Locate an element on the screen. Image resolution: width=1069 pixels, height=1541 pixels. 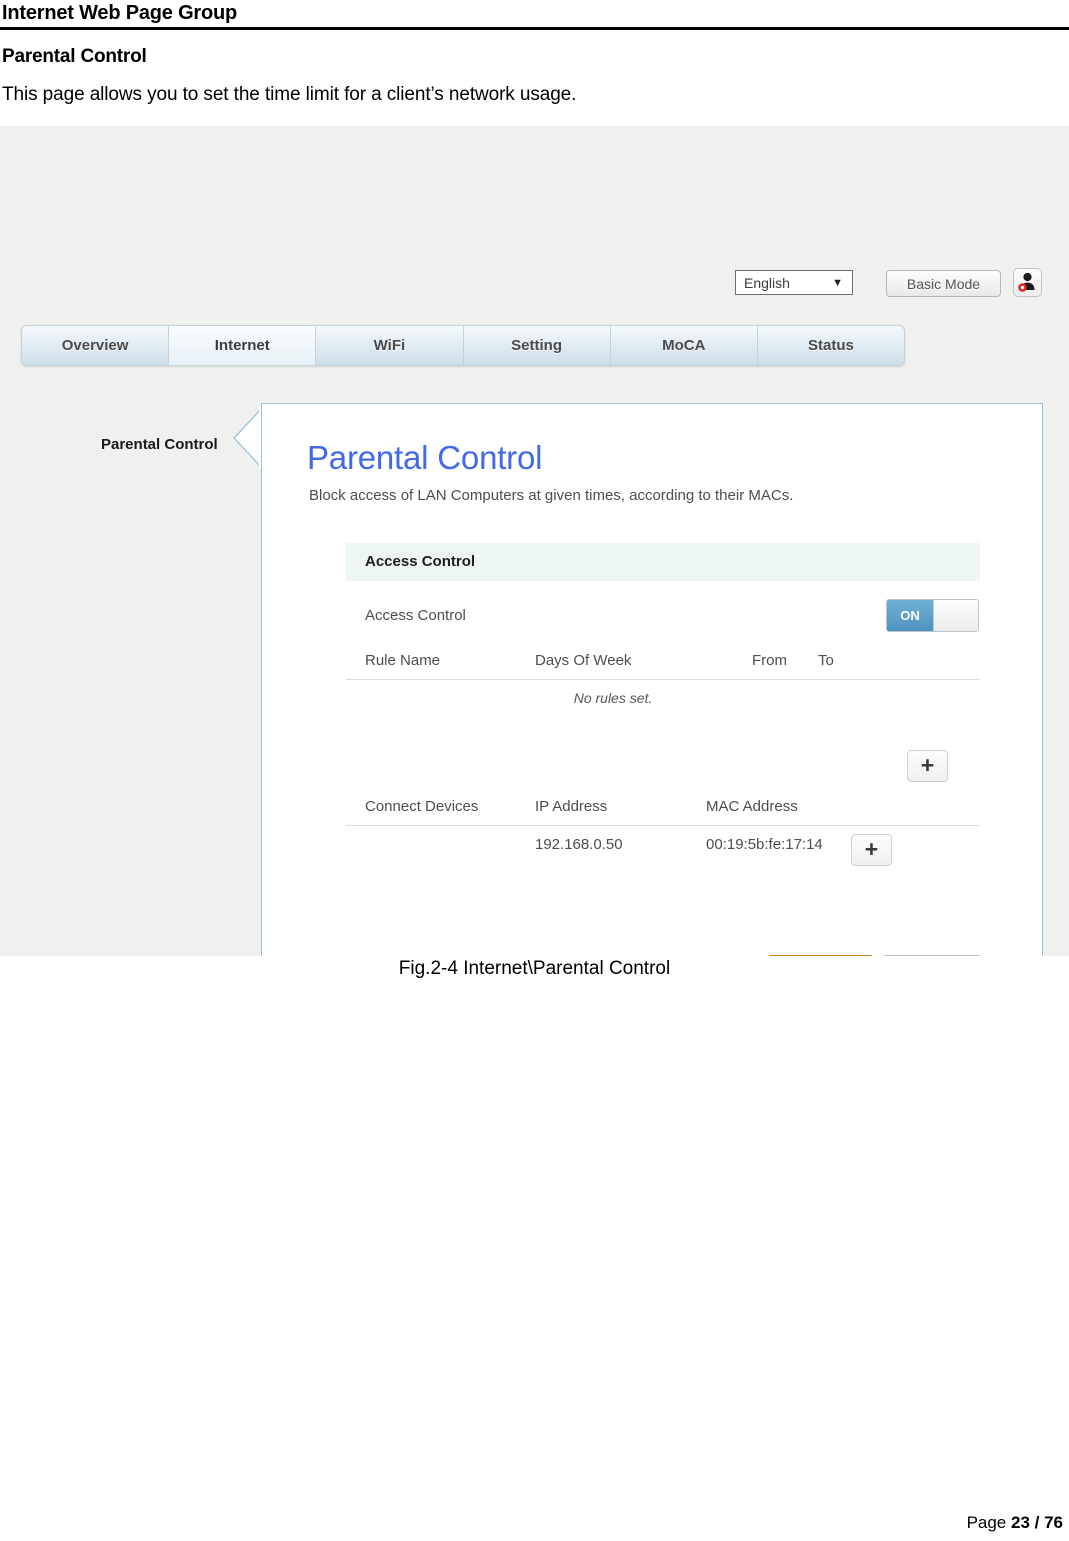
annotation-callout-label: Parental Control is located at coordinates (159, 444).